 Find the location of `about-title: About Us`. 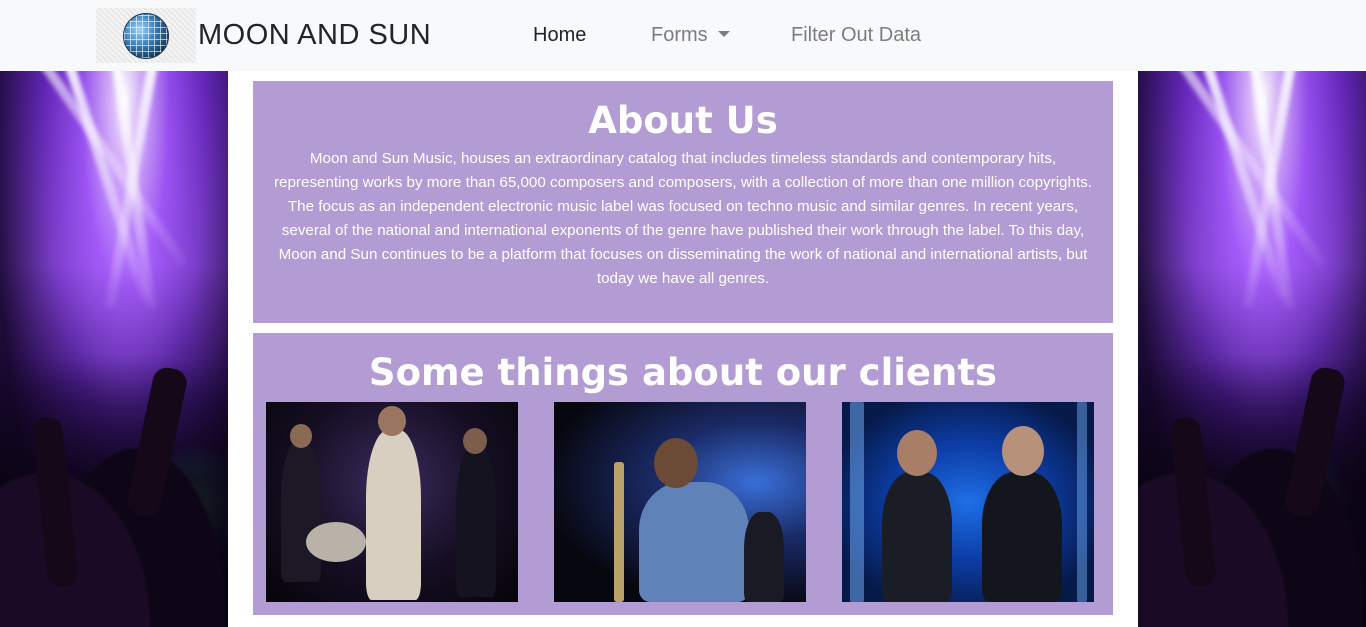

about-title: About Us is located at coordinates (683, 120).